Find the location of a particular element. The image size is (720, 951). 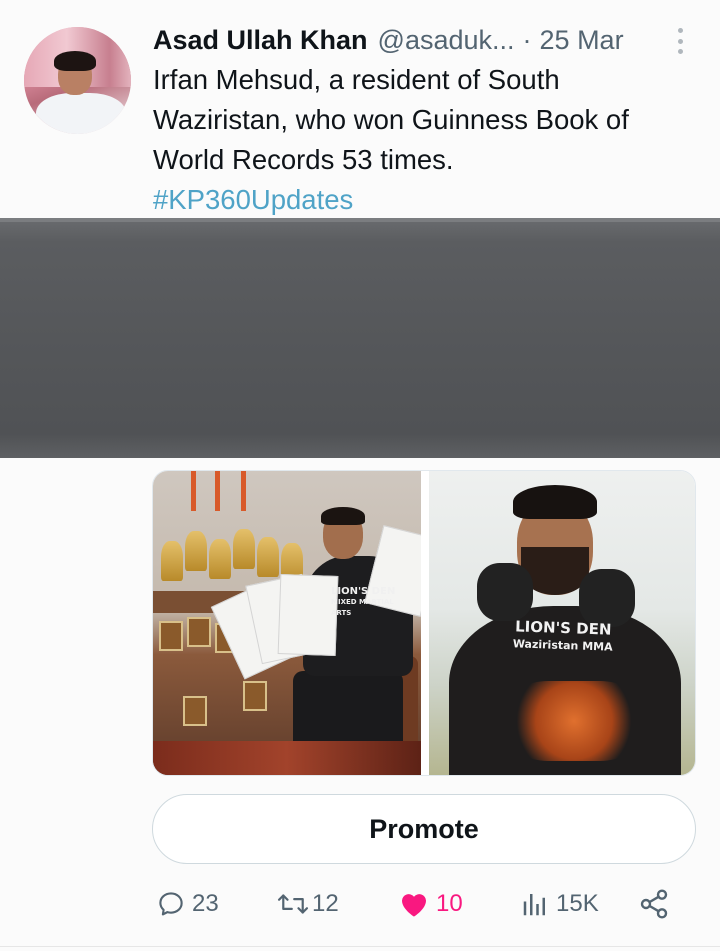

tweet-date: 25 Mar is located at coordinates (582, 40).